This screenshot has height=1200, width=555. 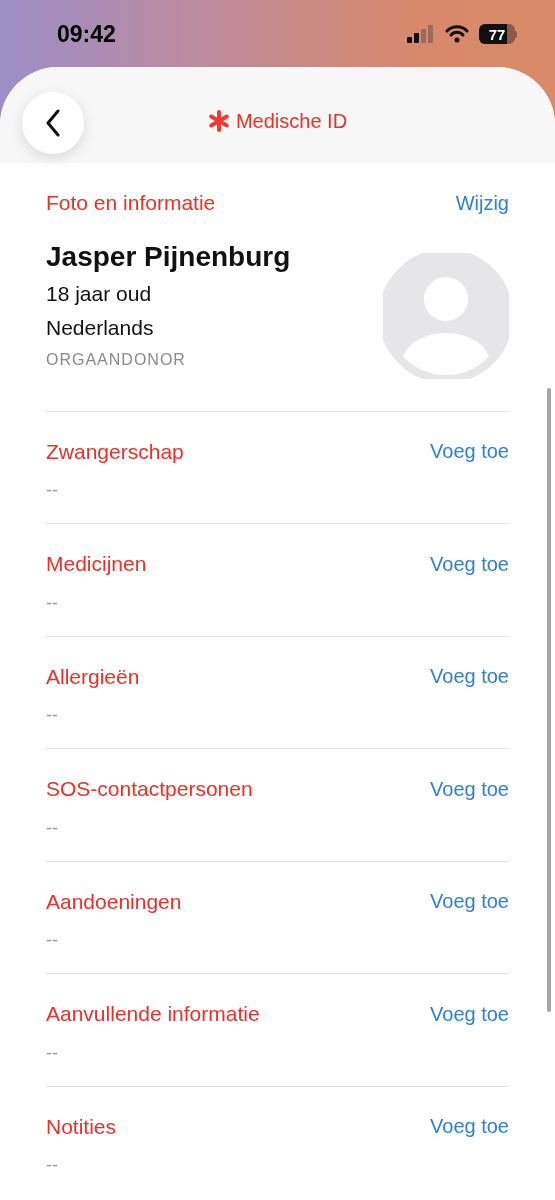 I want to click on back-chevron-icon, so click(x=53, y=123).